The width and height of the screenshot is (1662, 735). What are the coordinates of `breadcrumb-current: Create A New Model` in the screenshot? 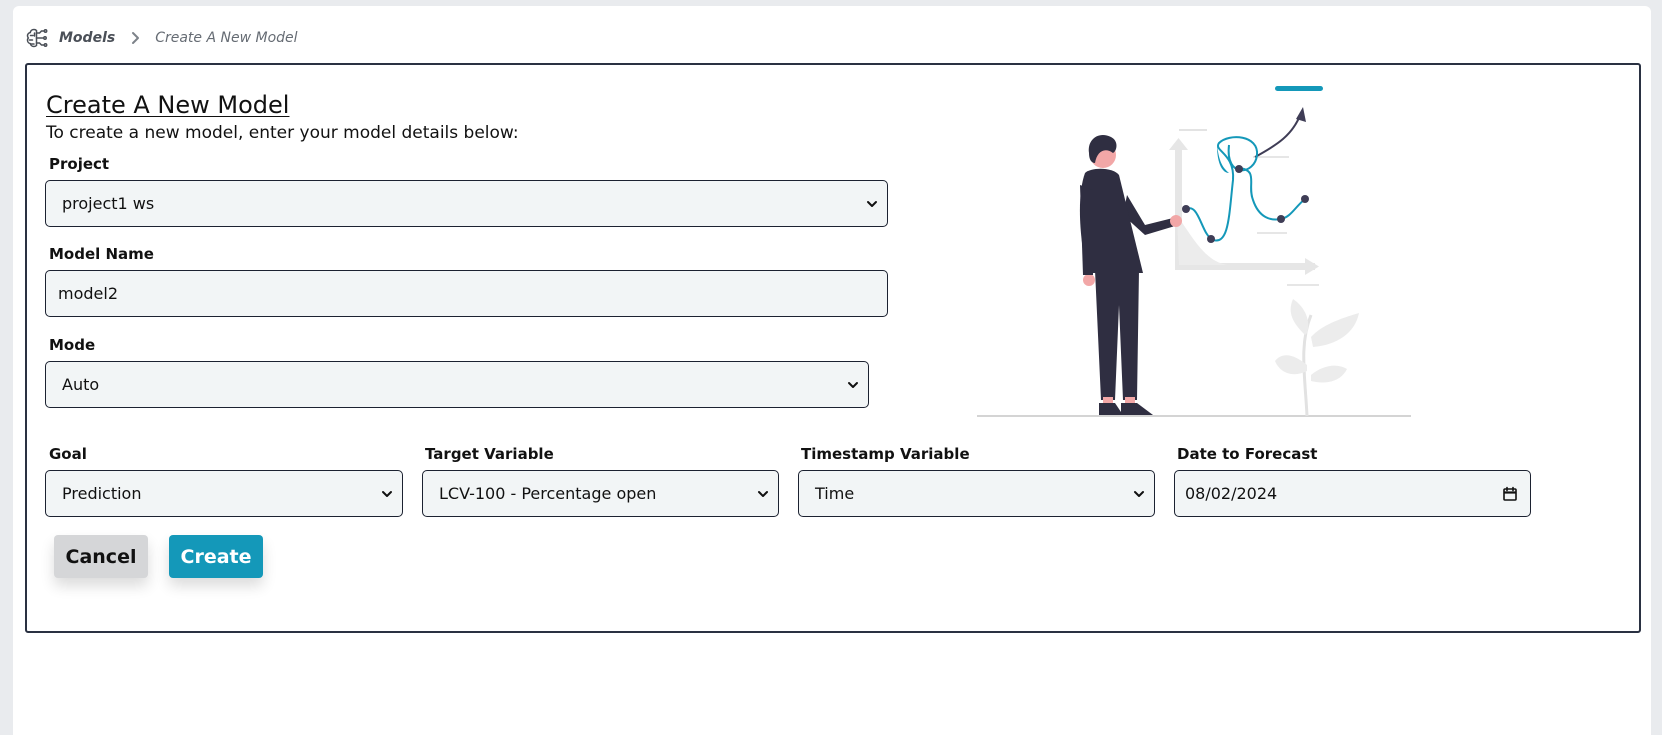 It's located at (226, 38).